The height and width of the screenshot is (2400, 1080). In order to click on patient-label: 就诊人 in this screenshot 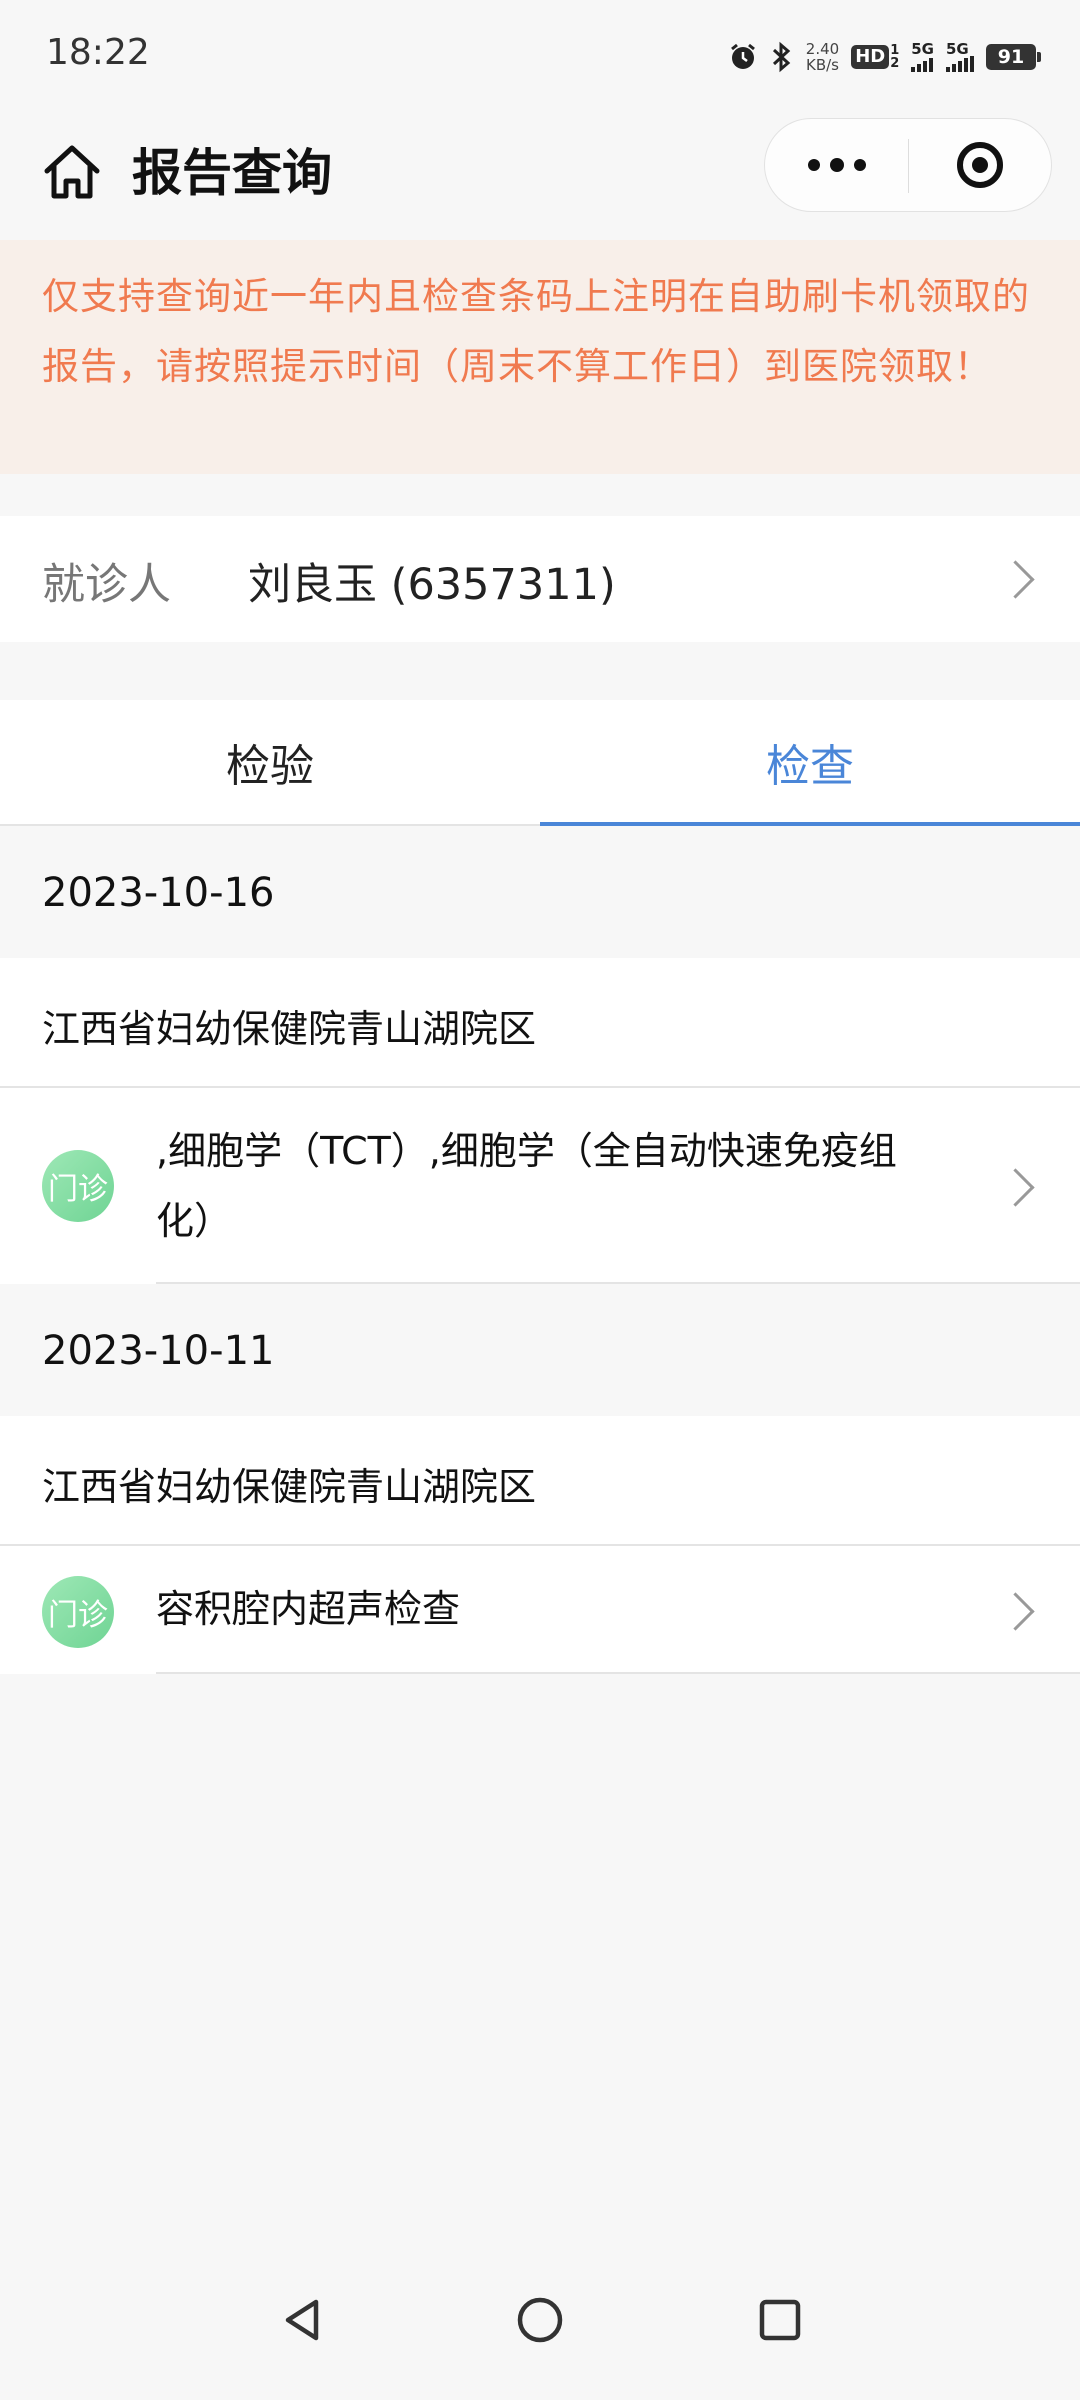, I will do `click(106, 585)`.